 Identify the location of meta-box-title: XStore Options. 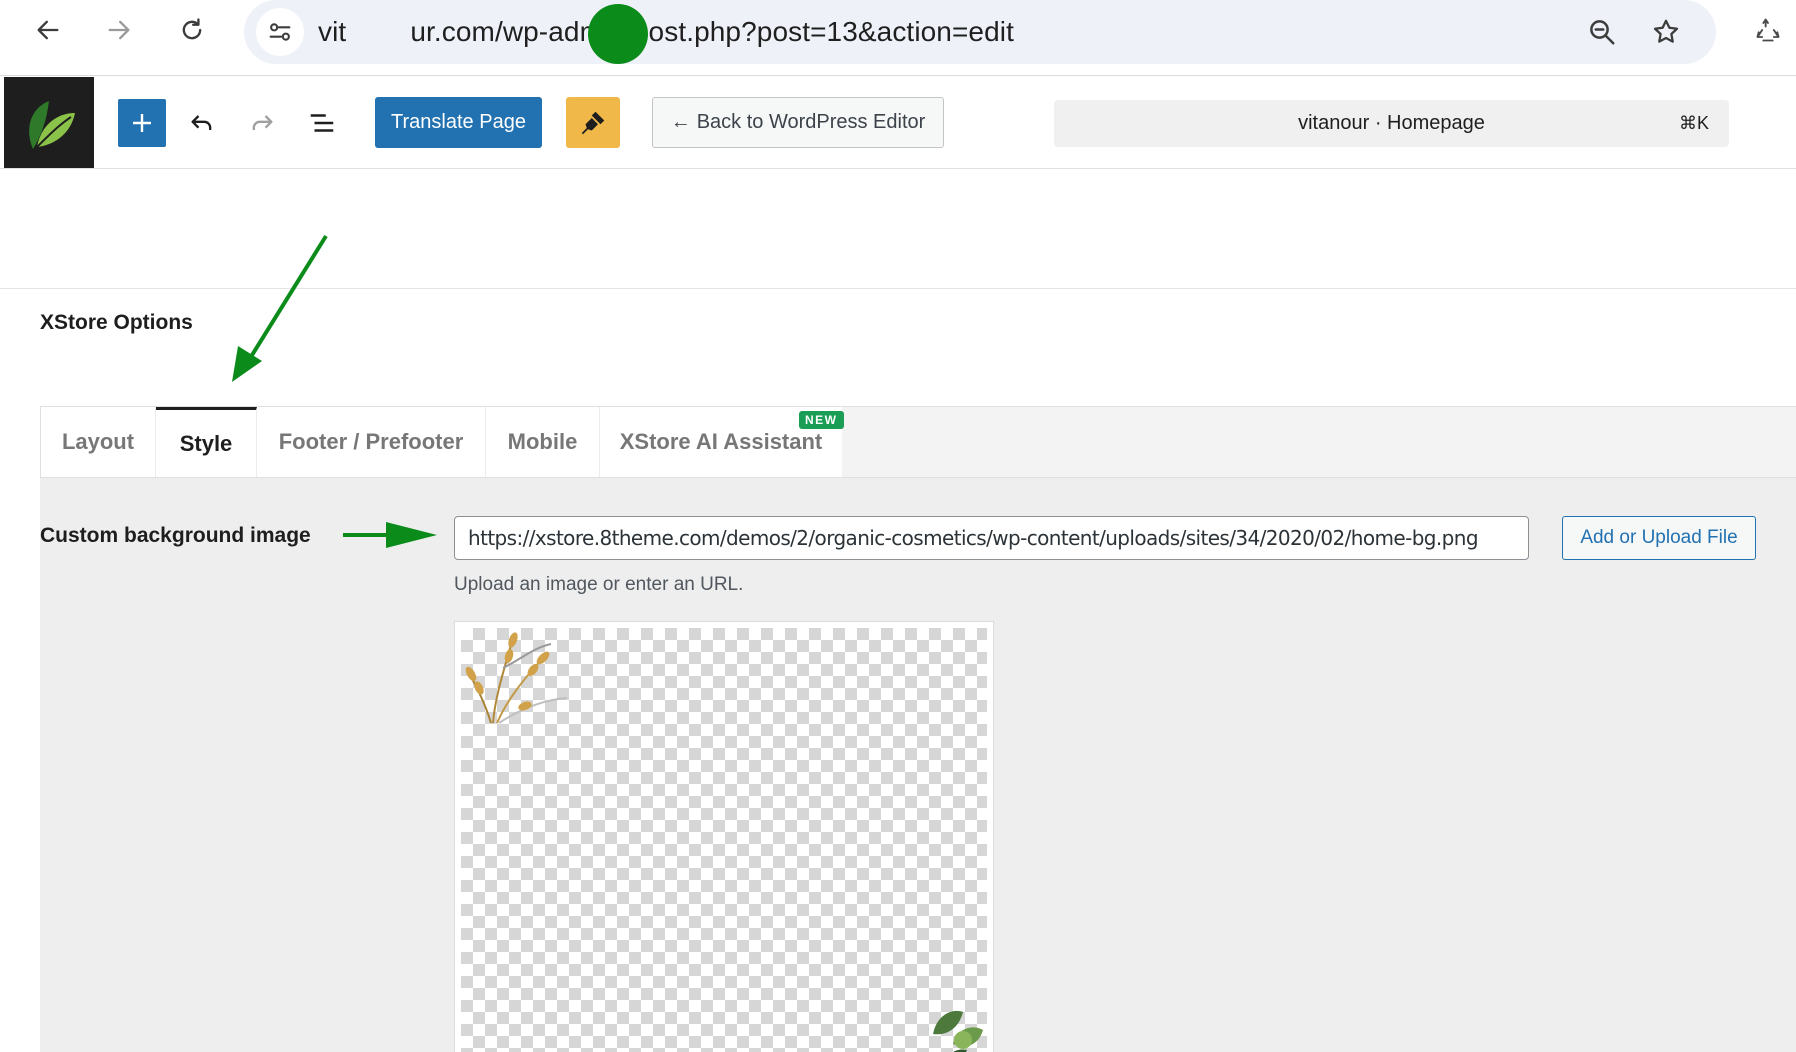
(116, 322).